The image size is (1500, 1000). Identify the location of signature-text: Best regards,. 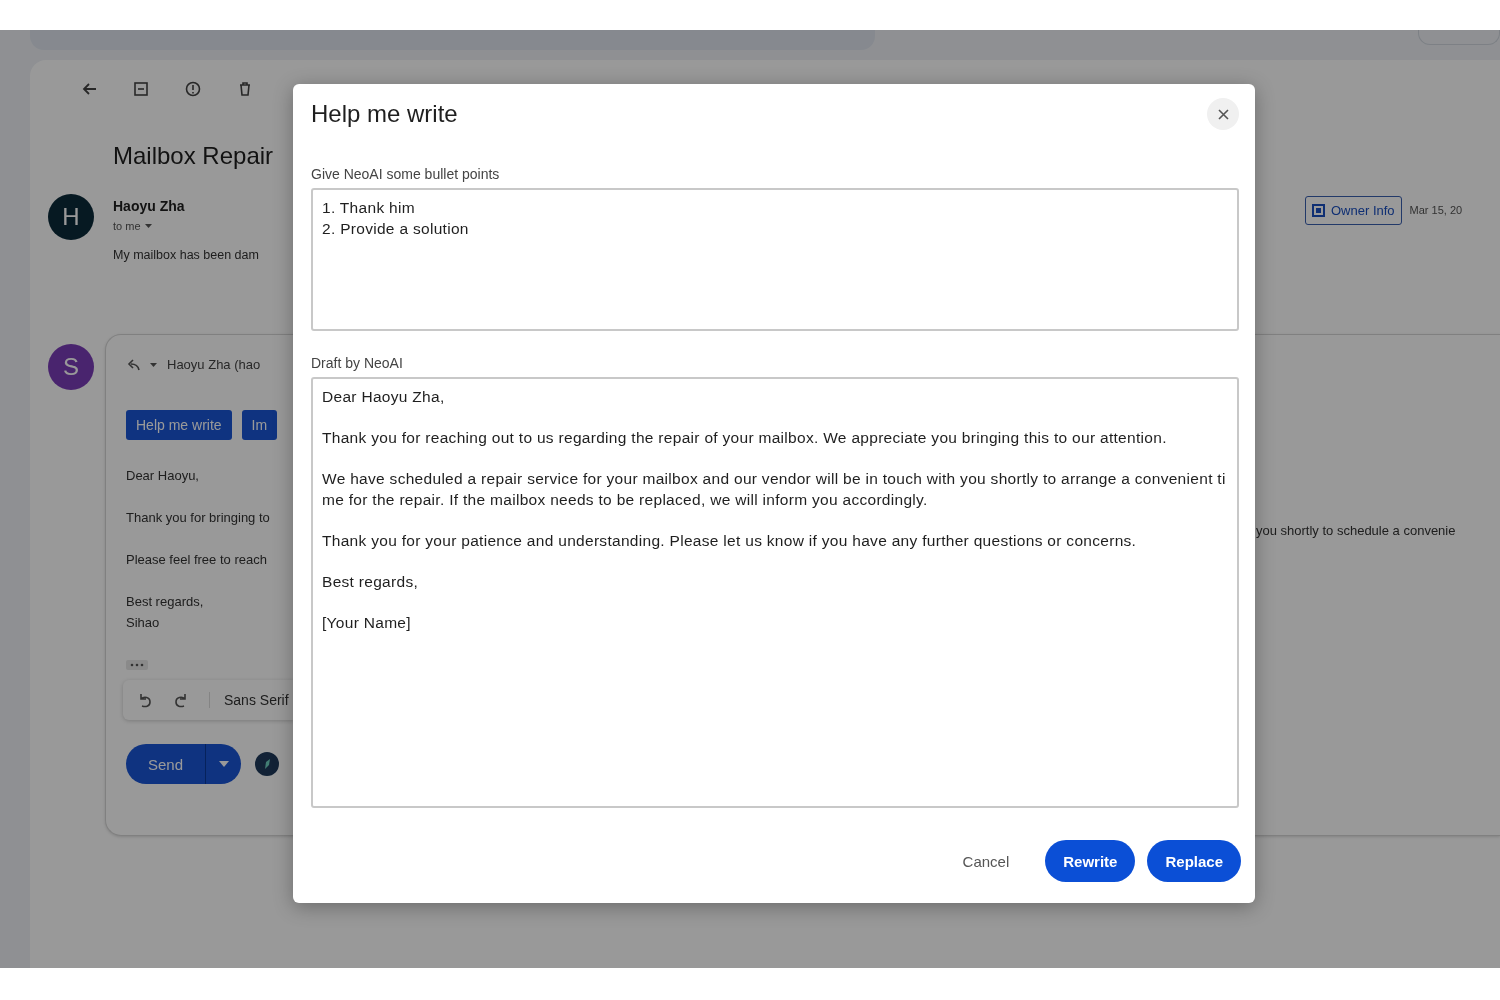
(165, 601).